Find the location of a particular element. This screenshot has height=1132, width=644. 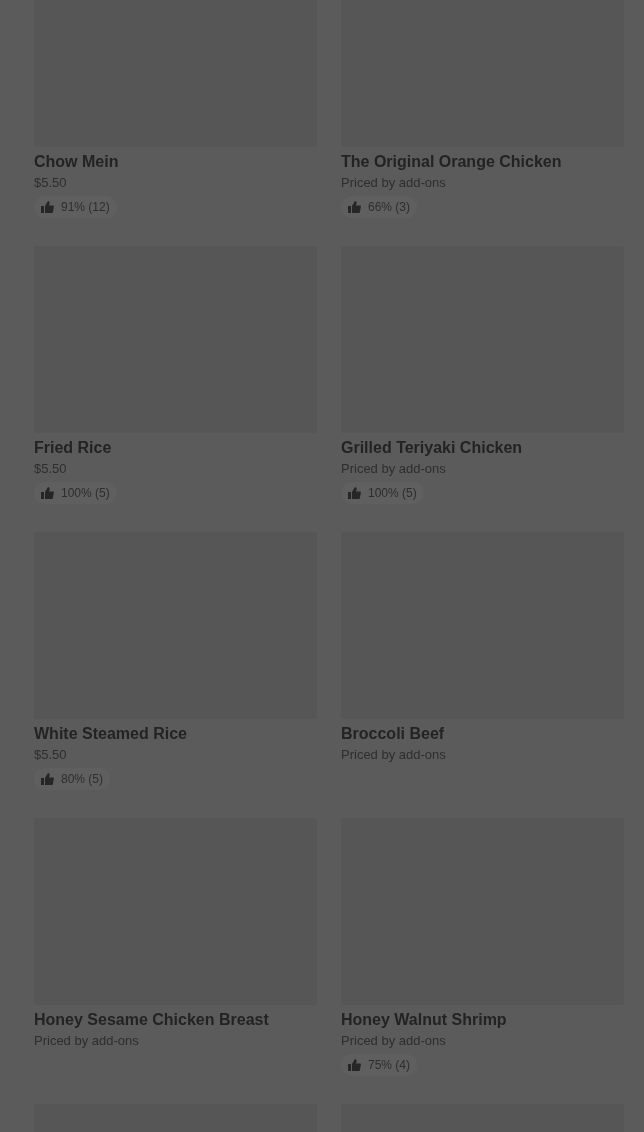

item-name: Broccoli Beef is located at coordinates (393, 734).